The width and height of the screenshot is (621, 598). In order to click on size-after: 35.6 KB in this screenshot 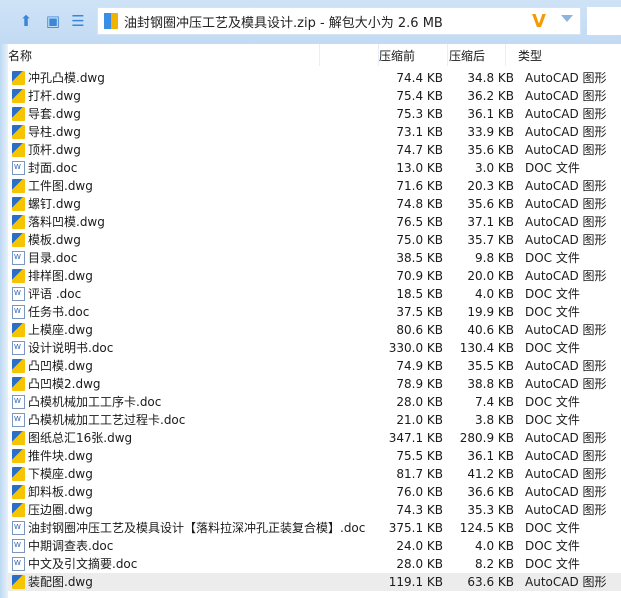, I will do `click(490, 150)`.